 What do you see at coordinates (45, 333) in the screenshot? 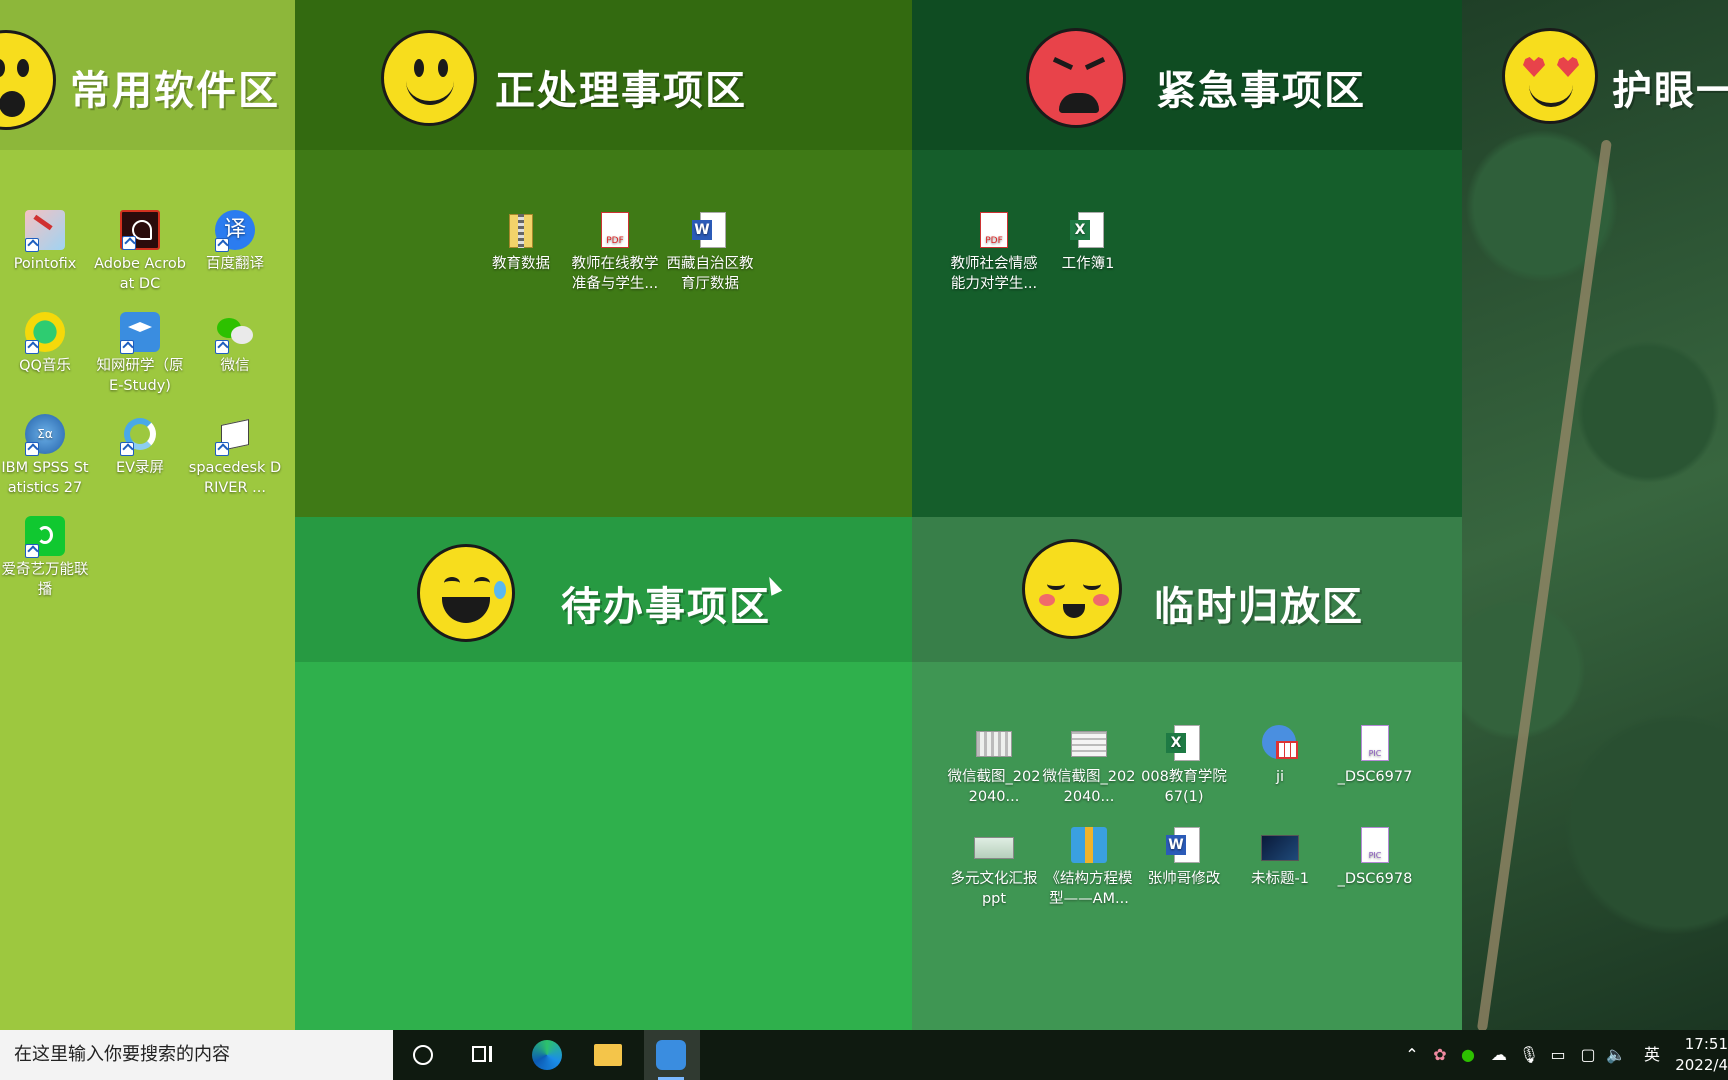
I see `qq-music-icon` at bounding box center [45, 333].